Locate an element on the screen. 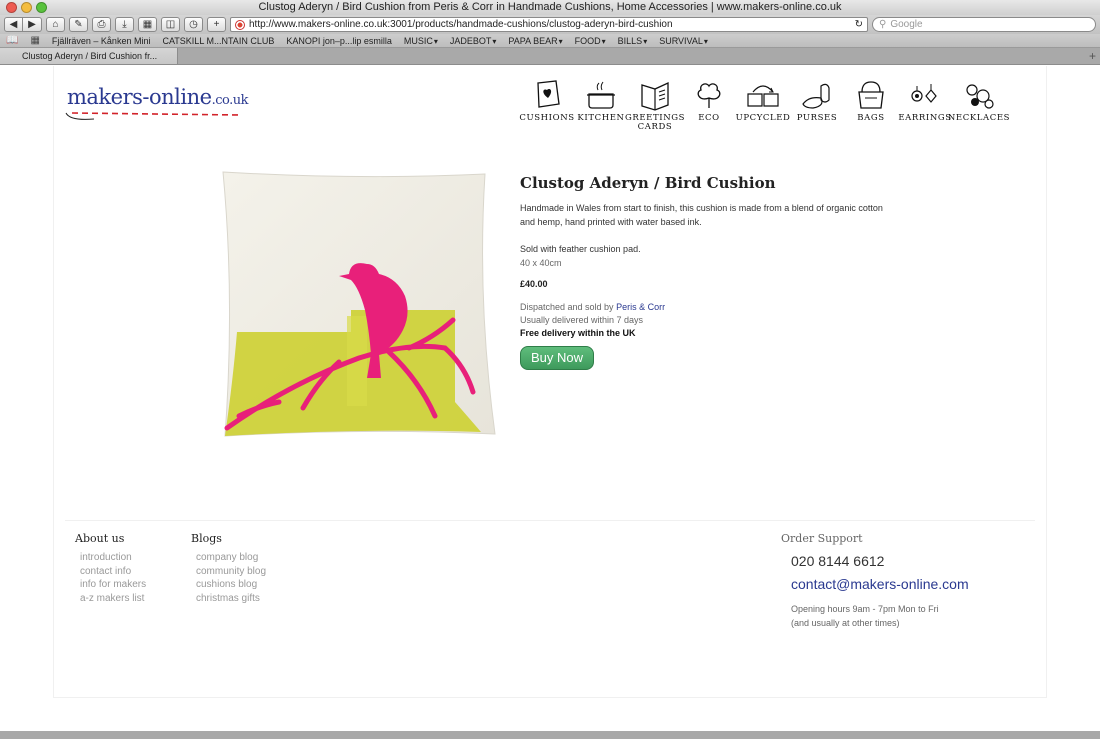 Image resolution: width=1100 pixels, height=739 pixels. bookmarks-view-button: ◫ is located at coordinates (170, 24).